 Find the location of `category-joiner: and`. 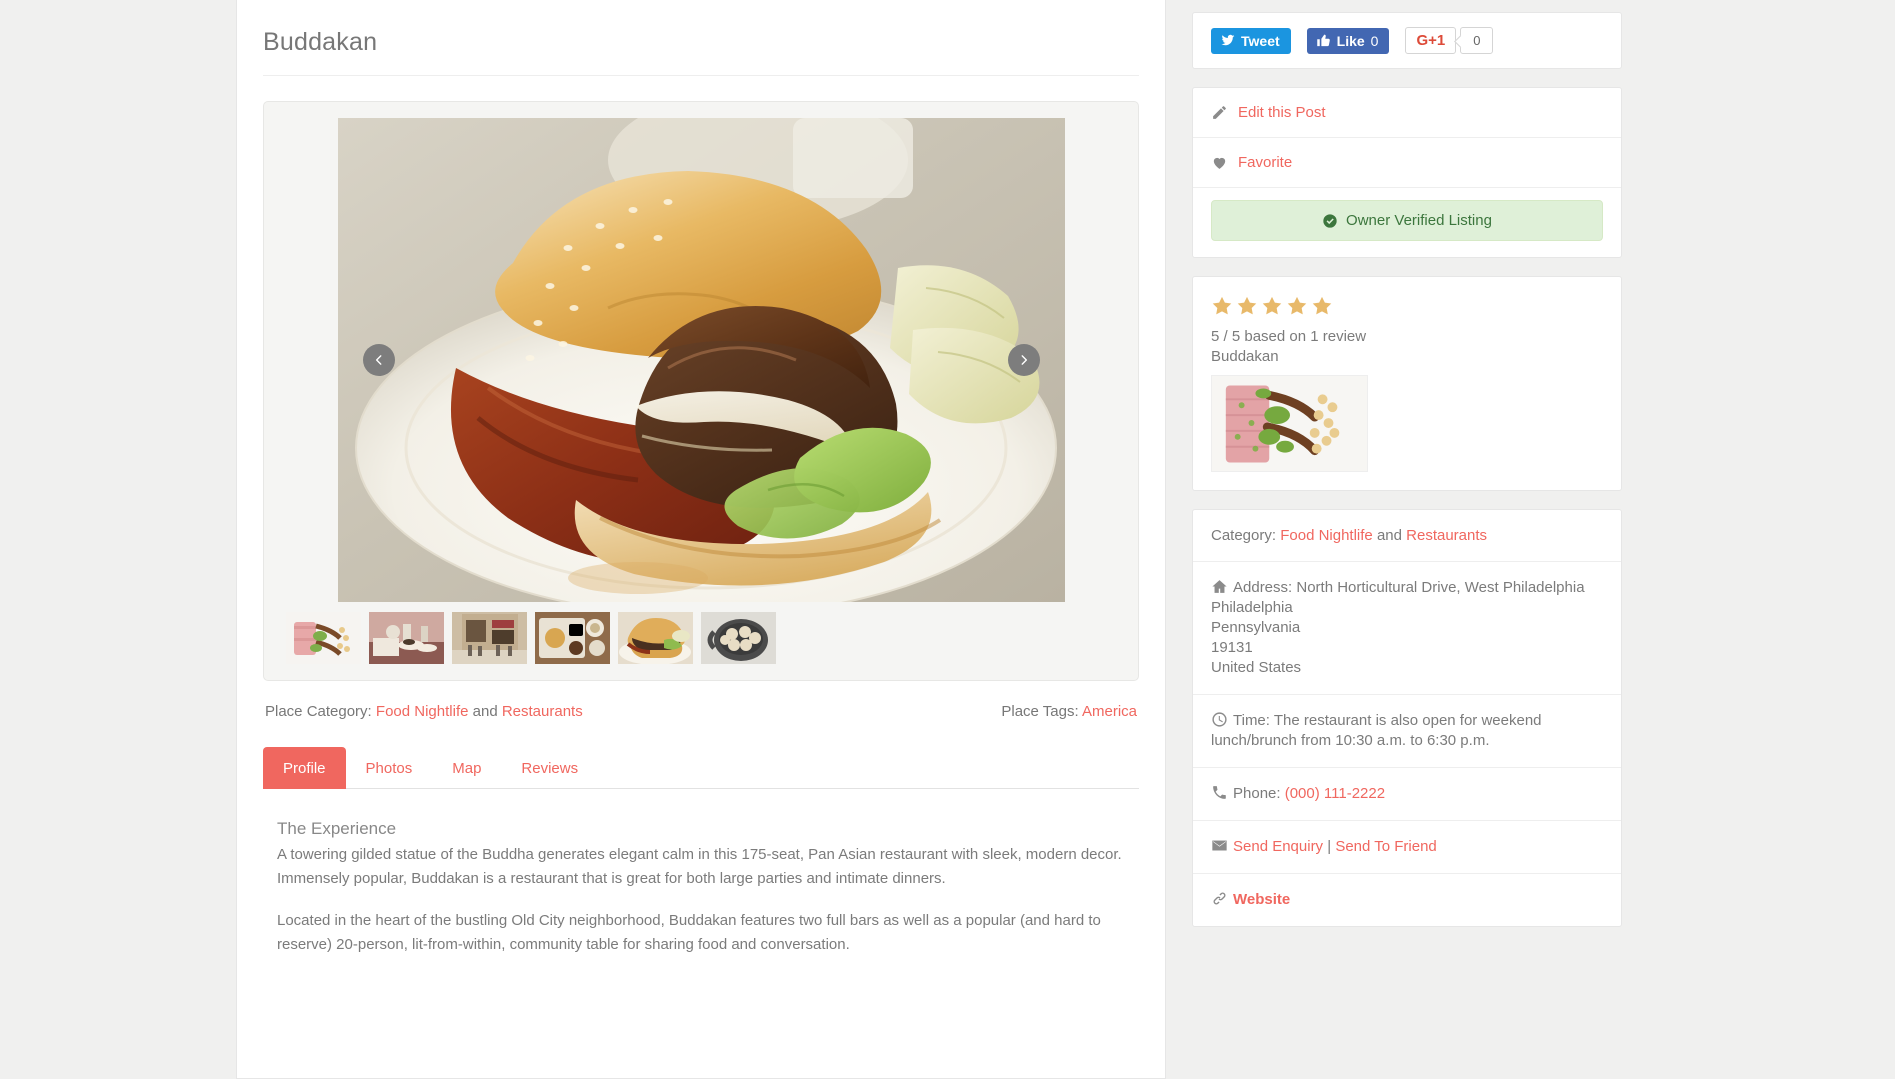

category-joiner: and is located at coordinates (1389, 535).